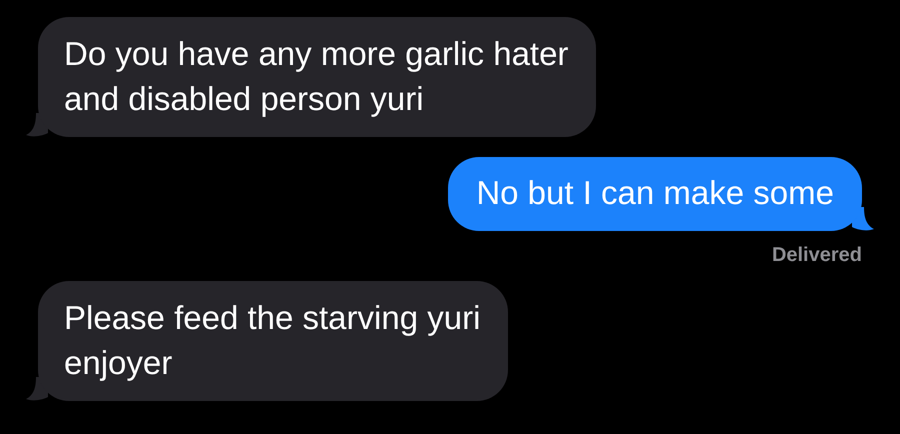  I want to click on message-text: Do you have any more garlic hater and disabled person yuri, so click(316, 76).